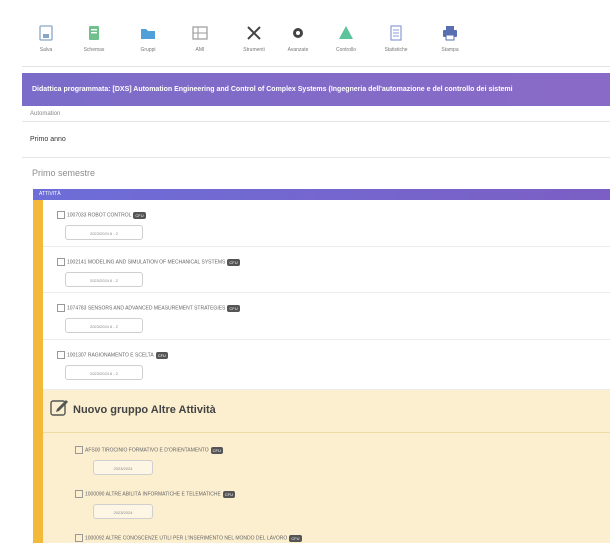  I want to click on accent-stripe, so click(38, 371).